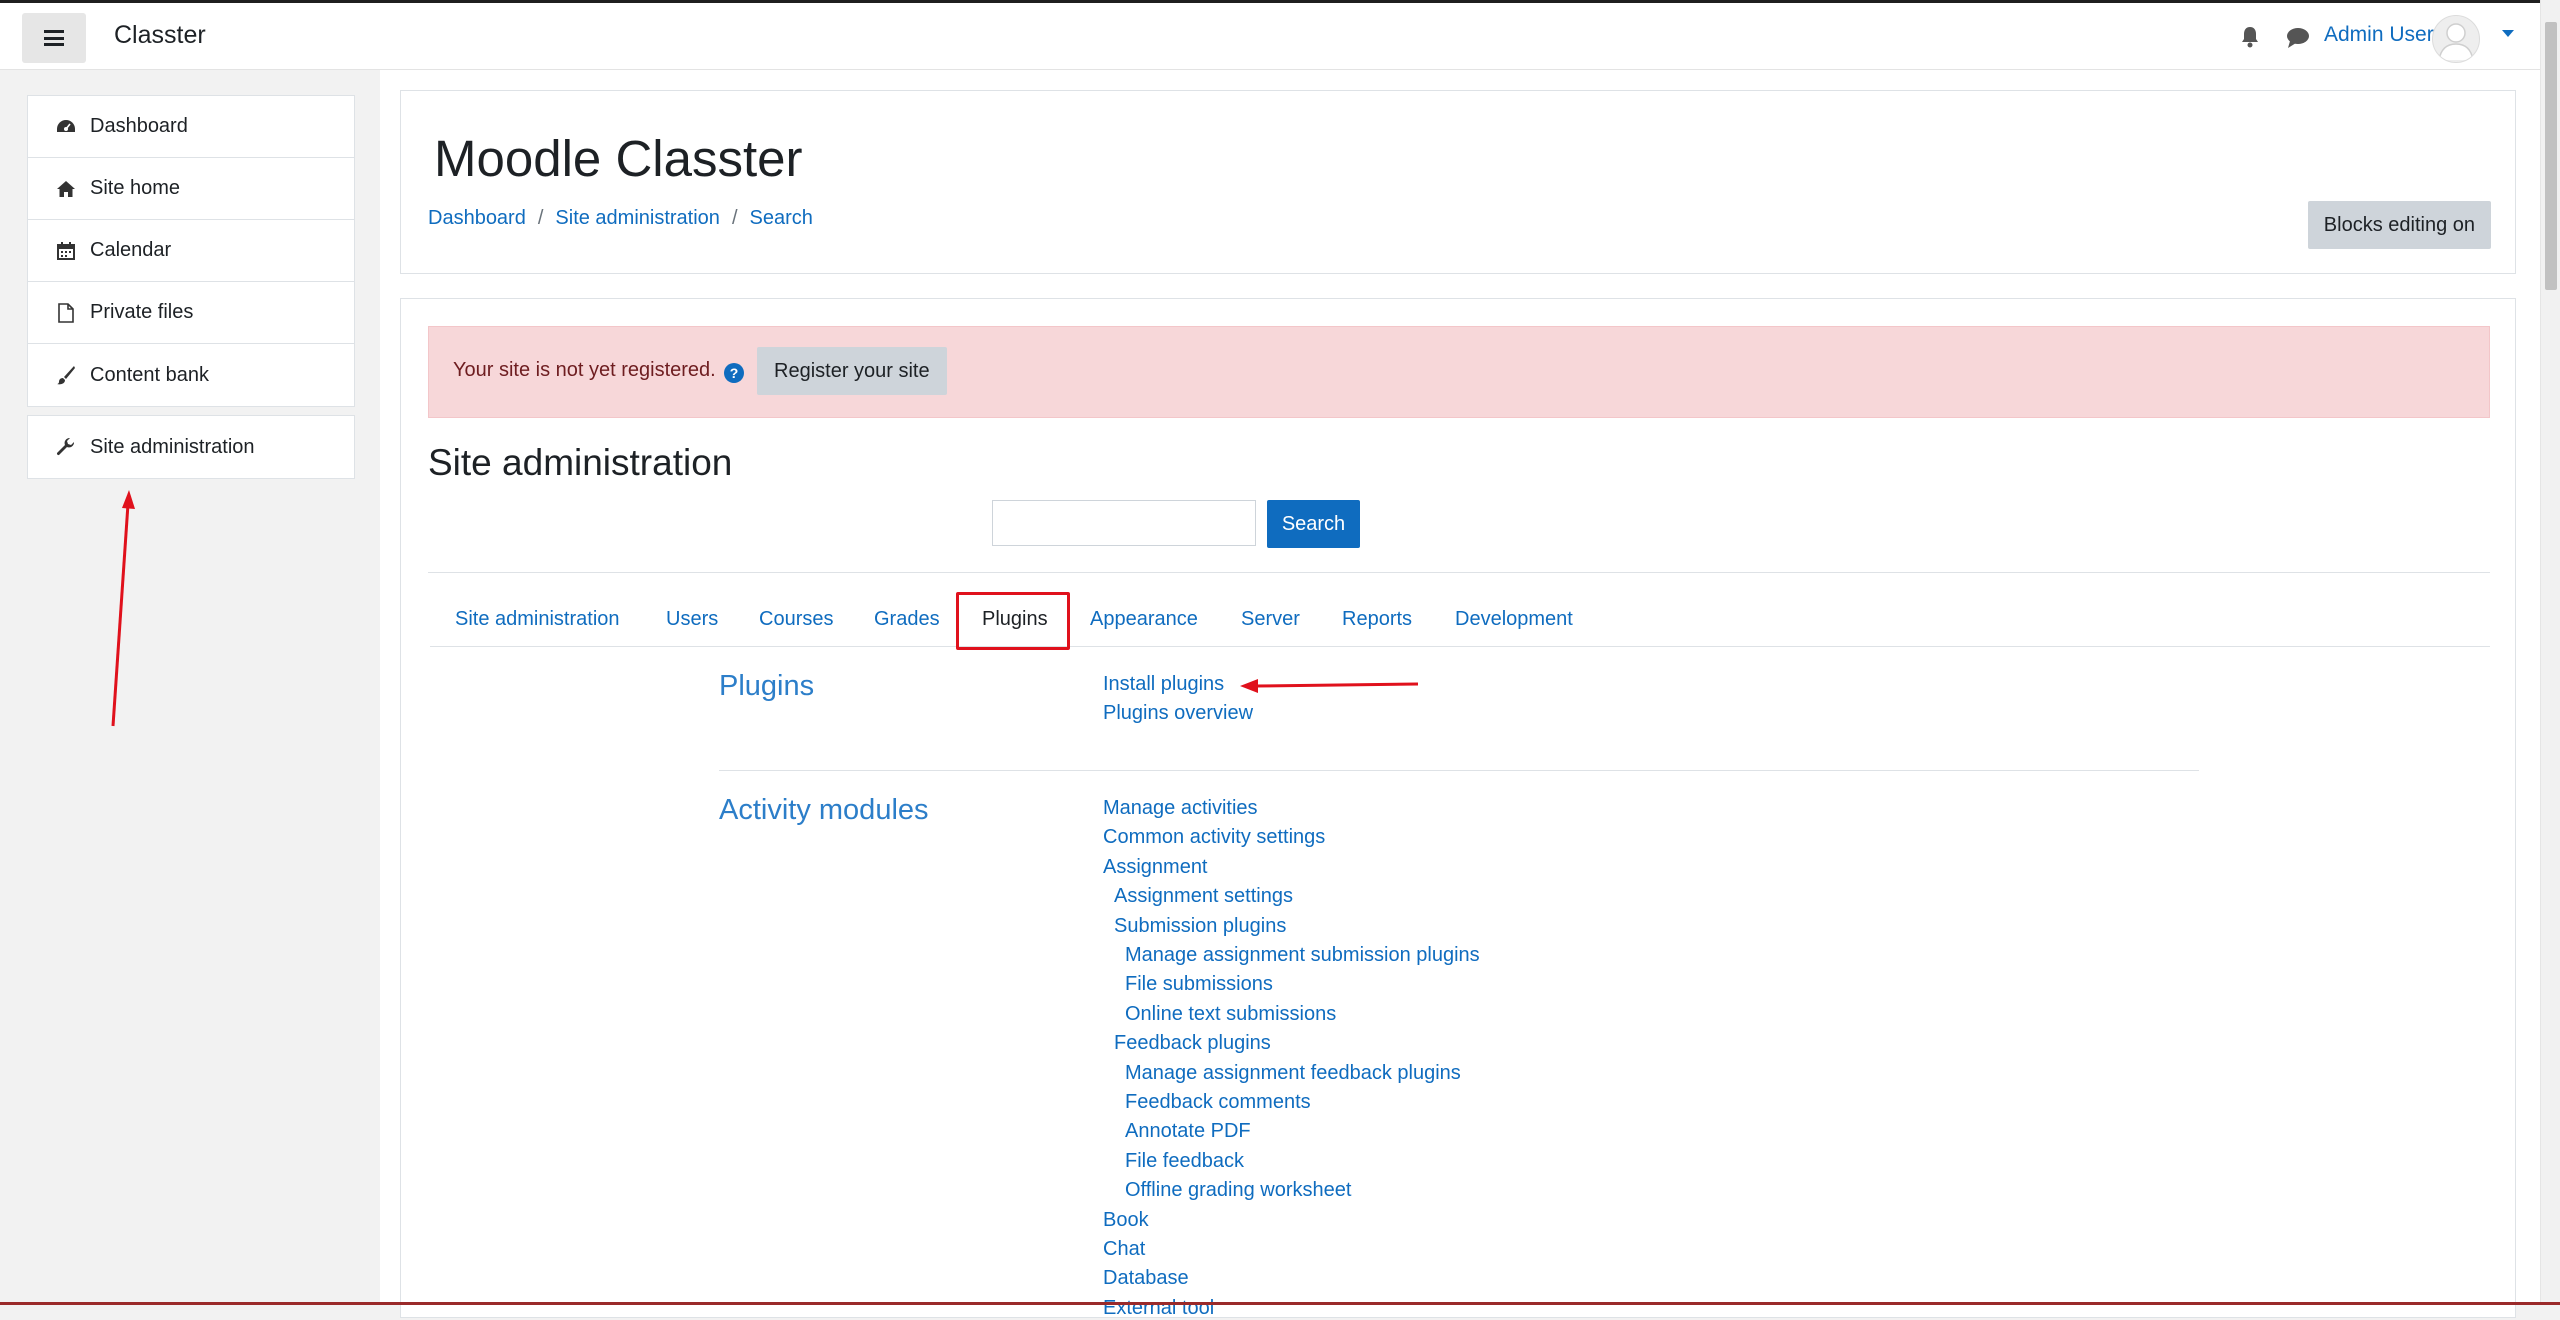  Describe the element at coordinates (135, 188) in the screenshot. I see `nav-item-label: Site home` at that location.